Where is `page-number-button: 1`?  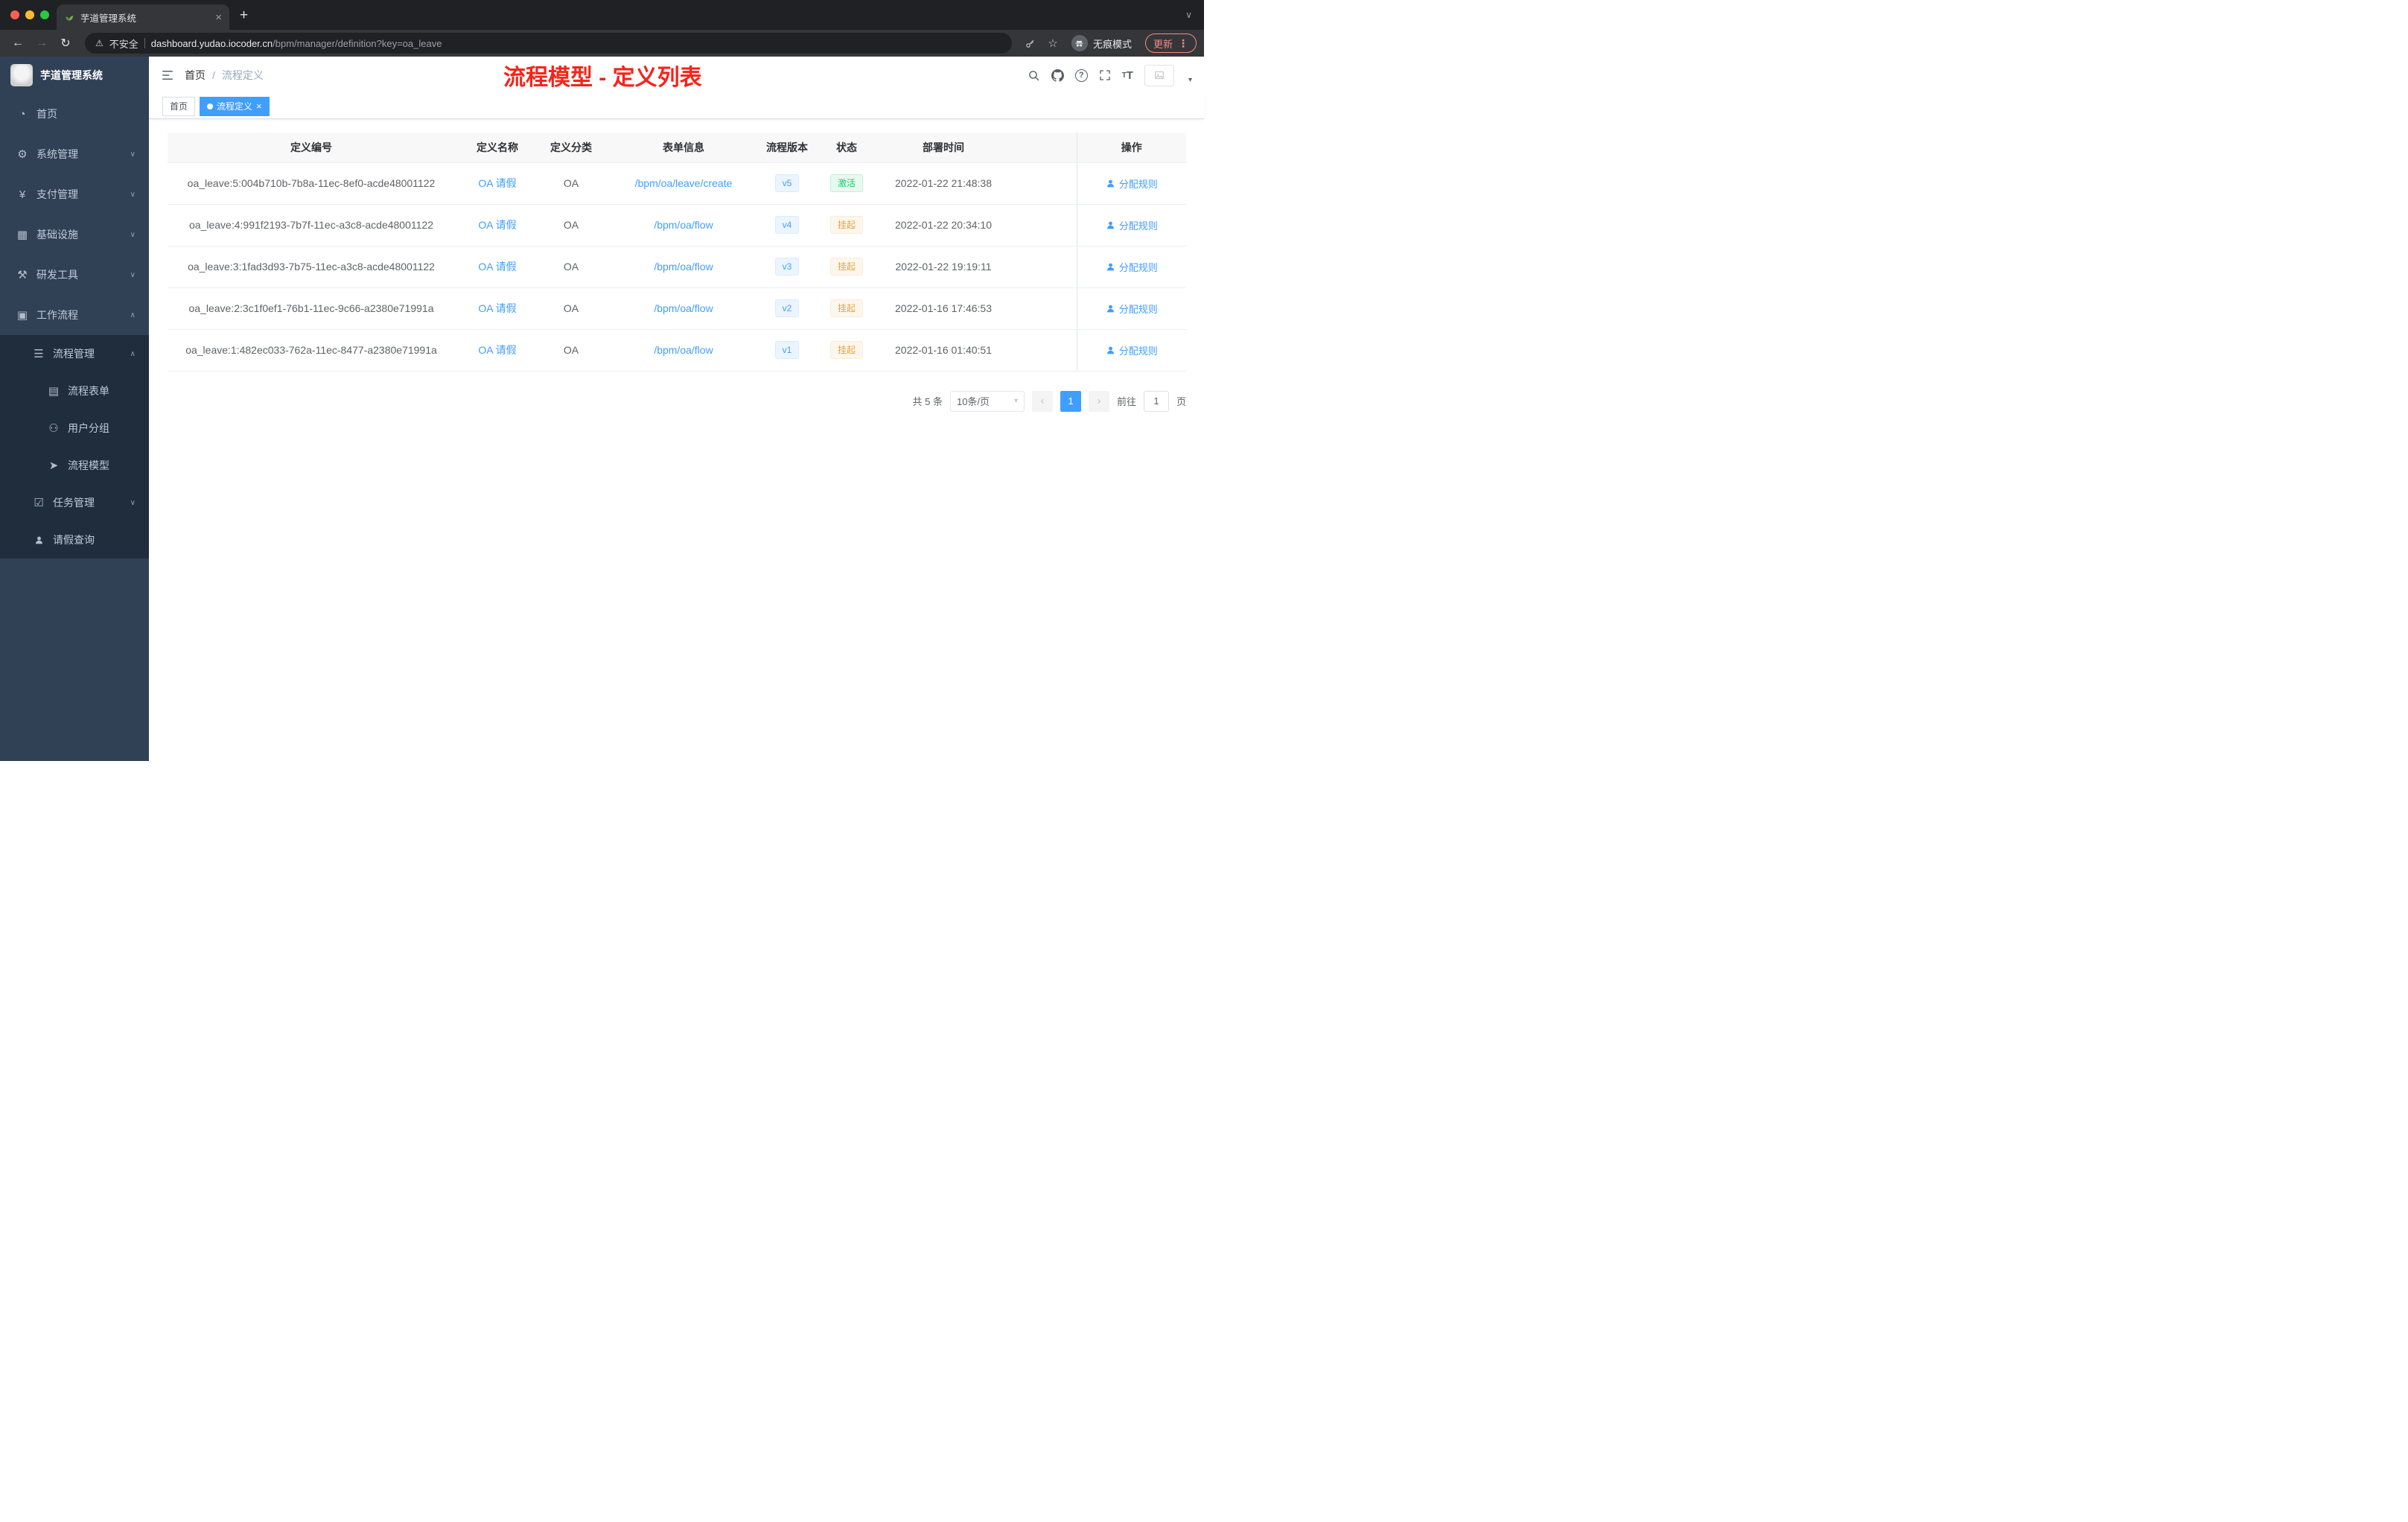 page-number-button: 1 is located at coordinates (1070, 401).